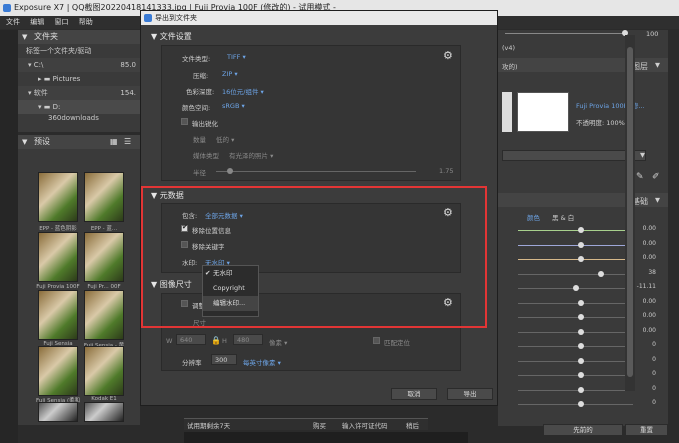 This screenshot has width=679, height=443. Describe the element at coordinates (376, 340) in the screenshot. I see `fit-checkbox` at that location.